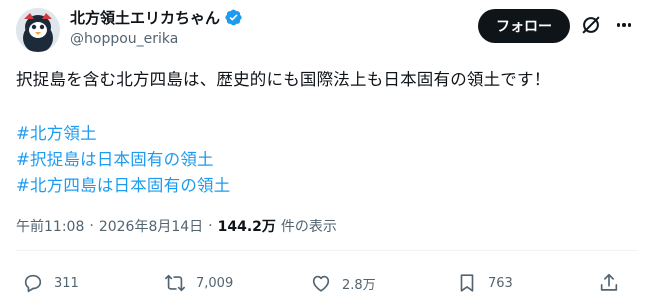  What do you see at coordinates (484, 283) in the screenshot?
I see `bookmark-button: 763` at bounding box center [484, 283].